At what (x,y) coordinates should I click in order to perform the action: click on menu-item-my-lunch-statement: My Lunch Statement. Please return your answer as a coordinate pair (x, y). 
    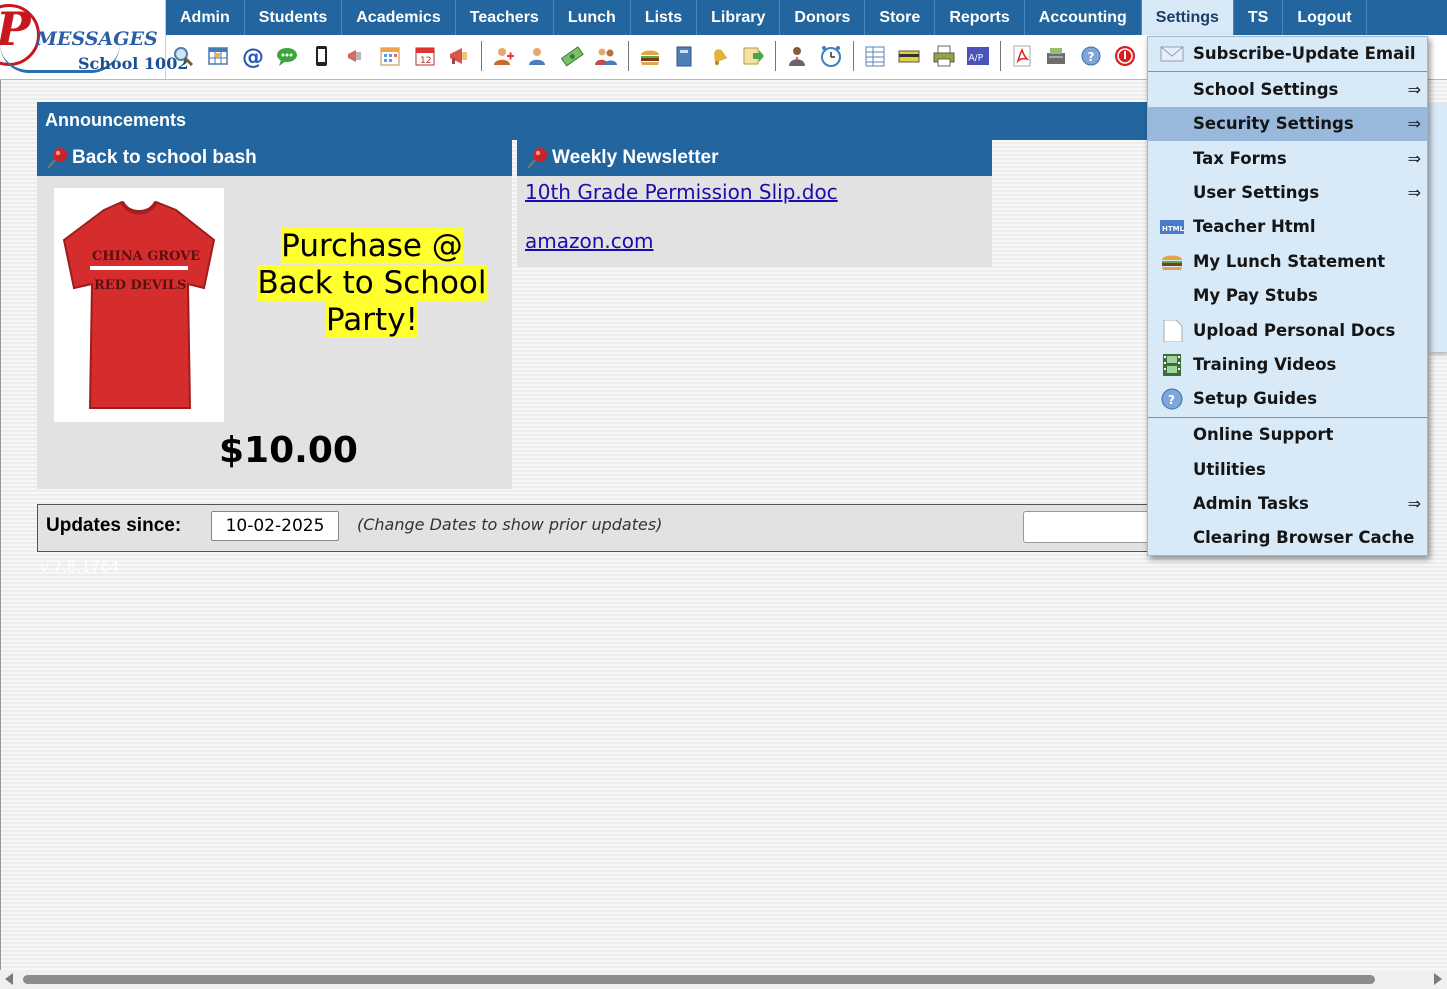
    Looking at the image, I should click on (1287, 262).